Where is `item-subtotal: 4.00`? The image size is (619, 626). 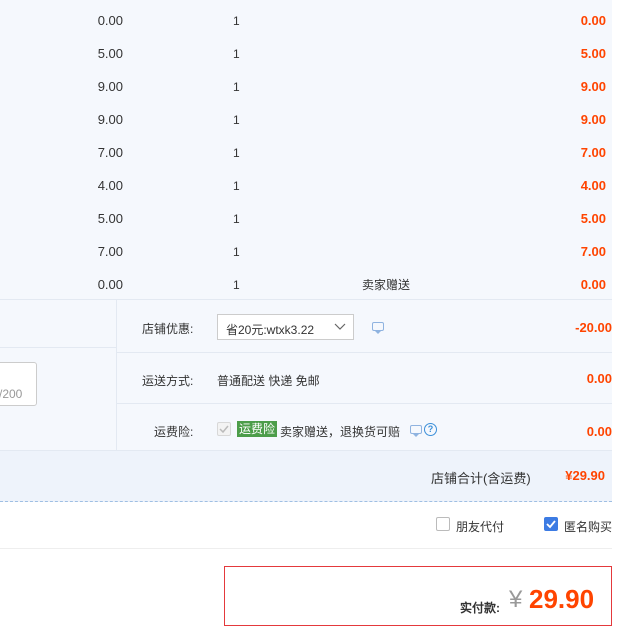
item-subtotal: 4.00 is located at coordinates (593, 185).